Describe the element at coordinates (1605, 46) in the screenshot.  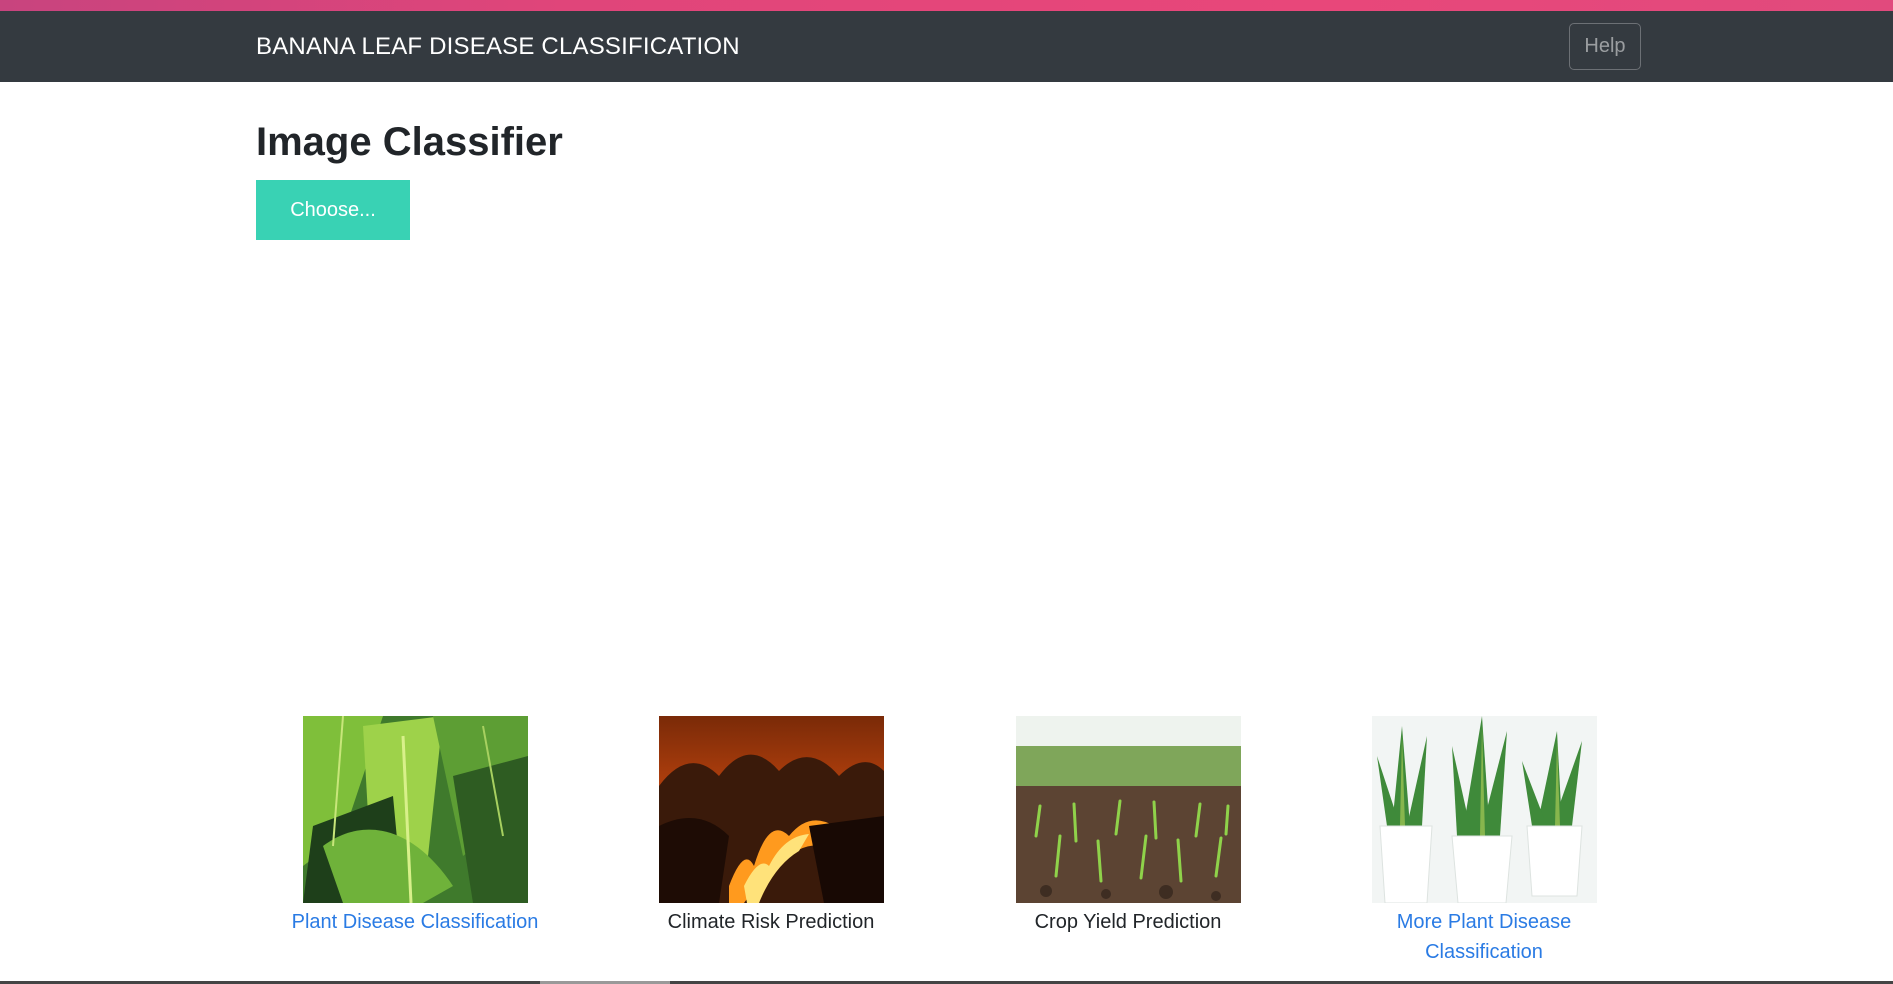
I see `help-button: Help` at that location.